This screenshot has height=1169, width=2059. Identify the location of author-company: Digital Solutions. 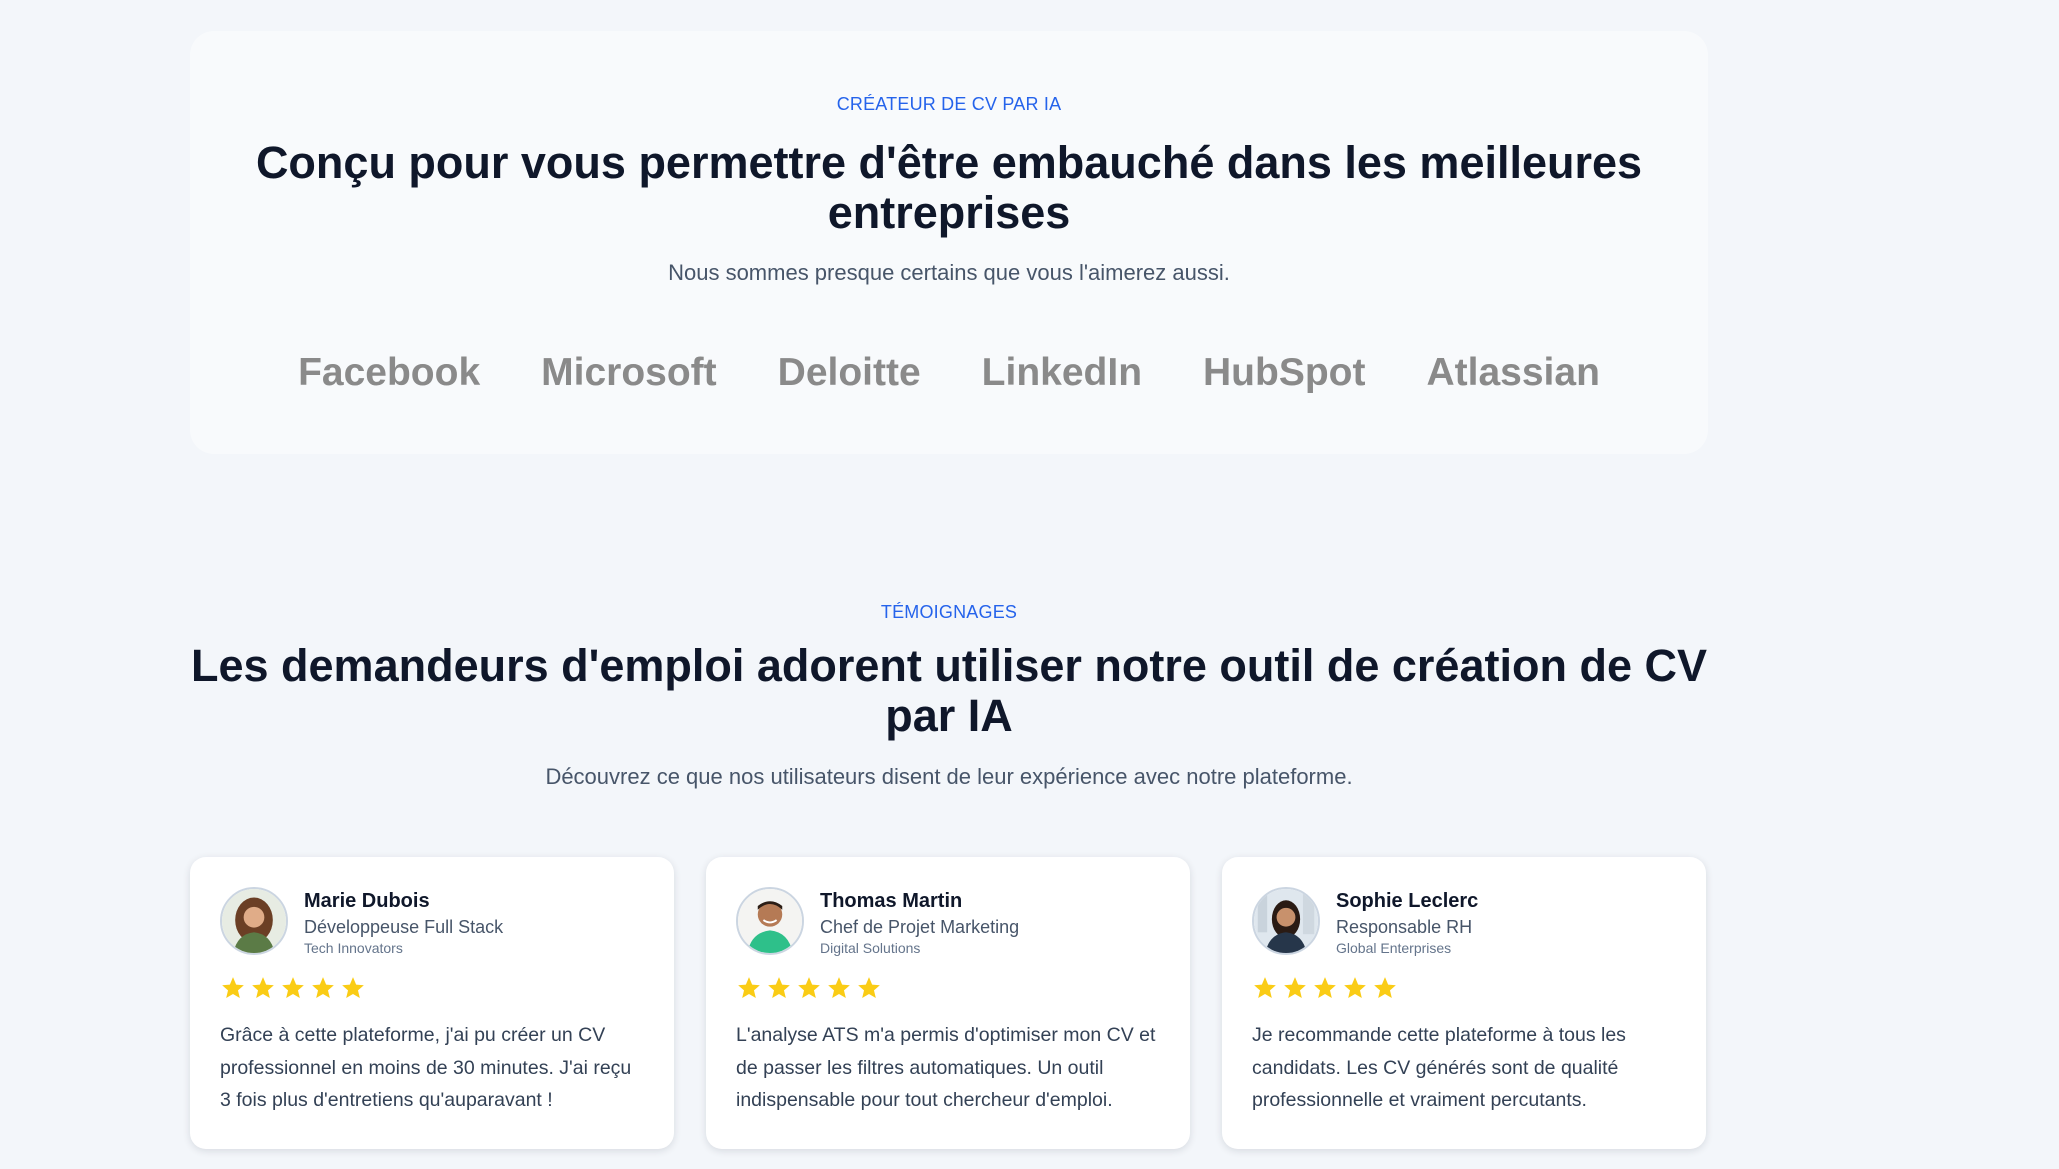
(870, 948).